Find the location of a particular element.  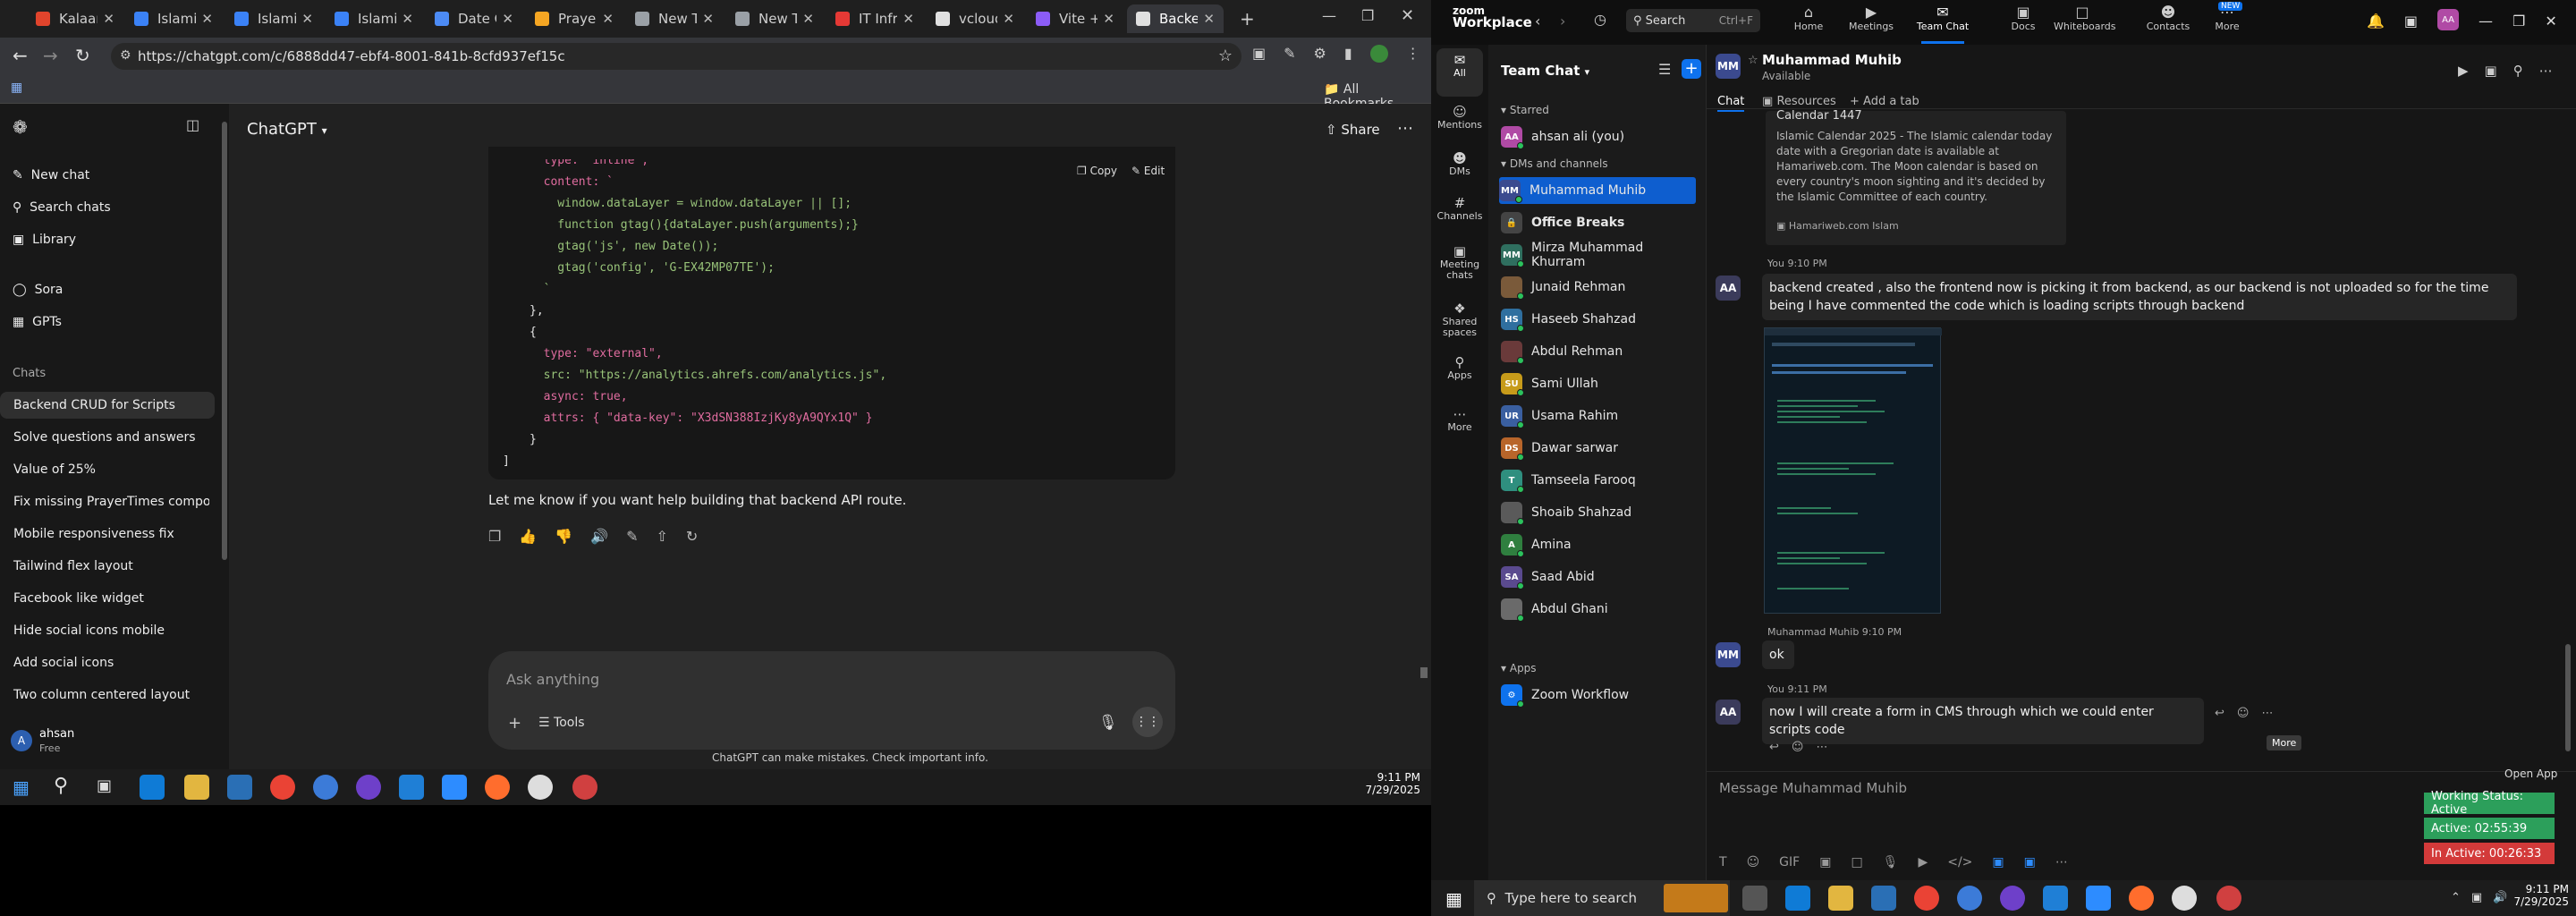

browser-tab: Date C ✕ is located at coordinates (474, 18).